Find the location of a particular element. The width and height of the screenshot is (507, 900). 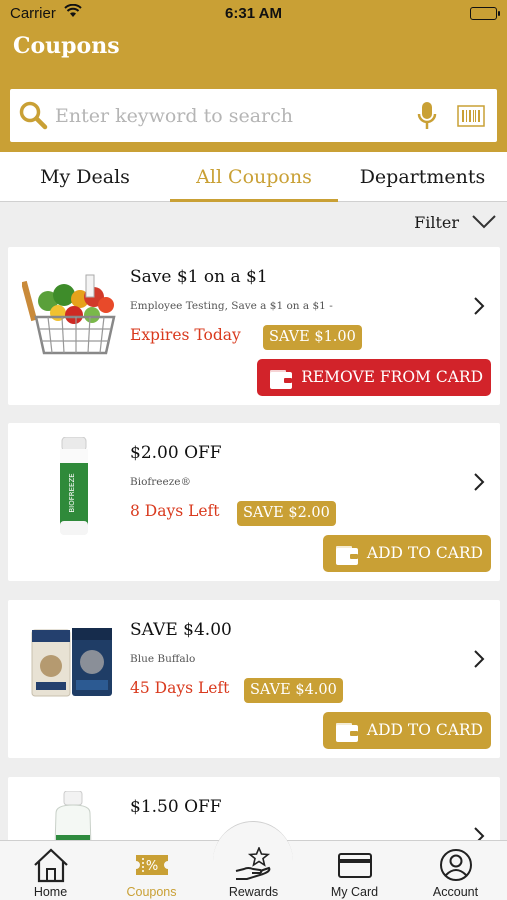

filter-button: Filter is located at coordinates (452, 223).